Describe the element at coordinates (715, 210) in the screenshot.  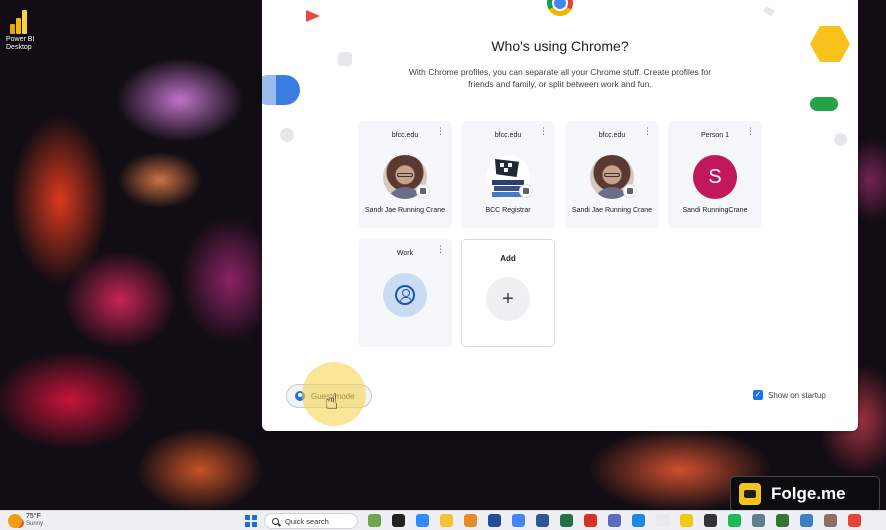
I see `profile-name: Sandi RunningCrane` at that location.